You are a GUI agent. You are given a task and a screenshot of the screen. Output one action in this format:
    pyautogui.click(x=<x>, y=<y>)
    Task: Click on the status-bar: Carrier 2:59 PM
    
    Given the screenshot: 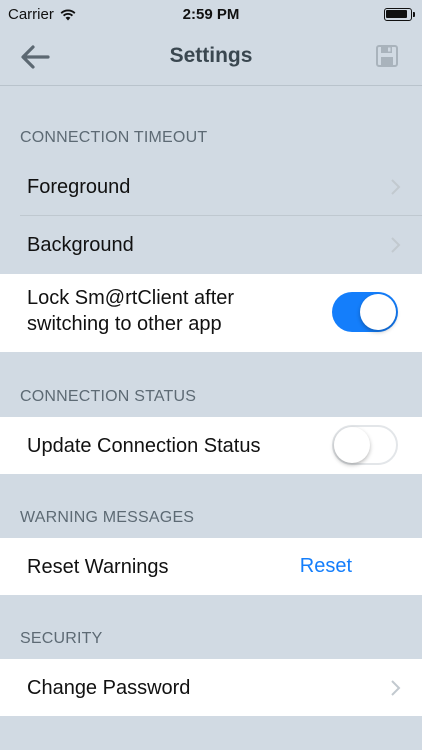 What is the action you would take?
    pyautogui.click(x=211, y=15)
    